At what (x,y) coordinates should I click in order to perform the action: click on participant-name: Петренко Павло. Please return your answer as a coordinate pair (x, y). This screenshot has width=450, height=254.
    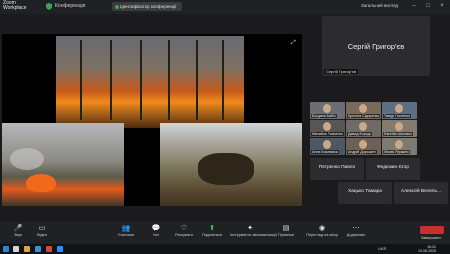
    Looking at the image, I should click on (337, 167).